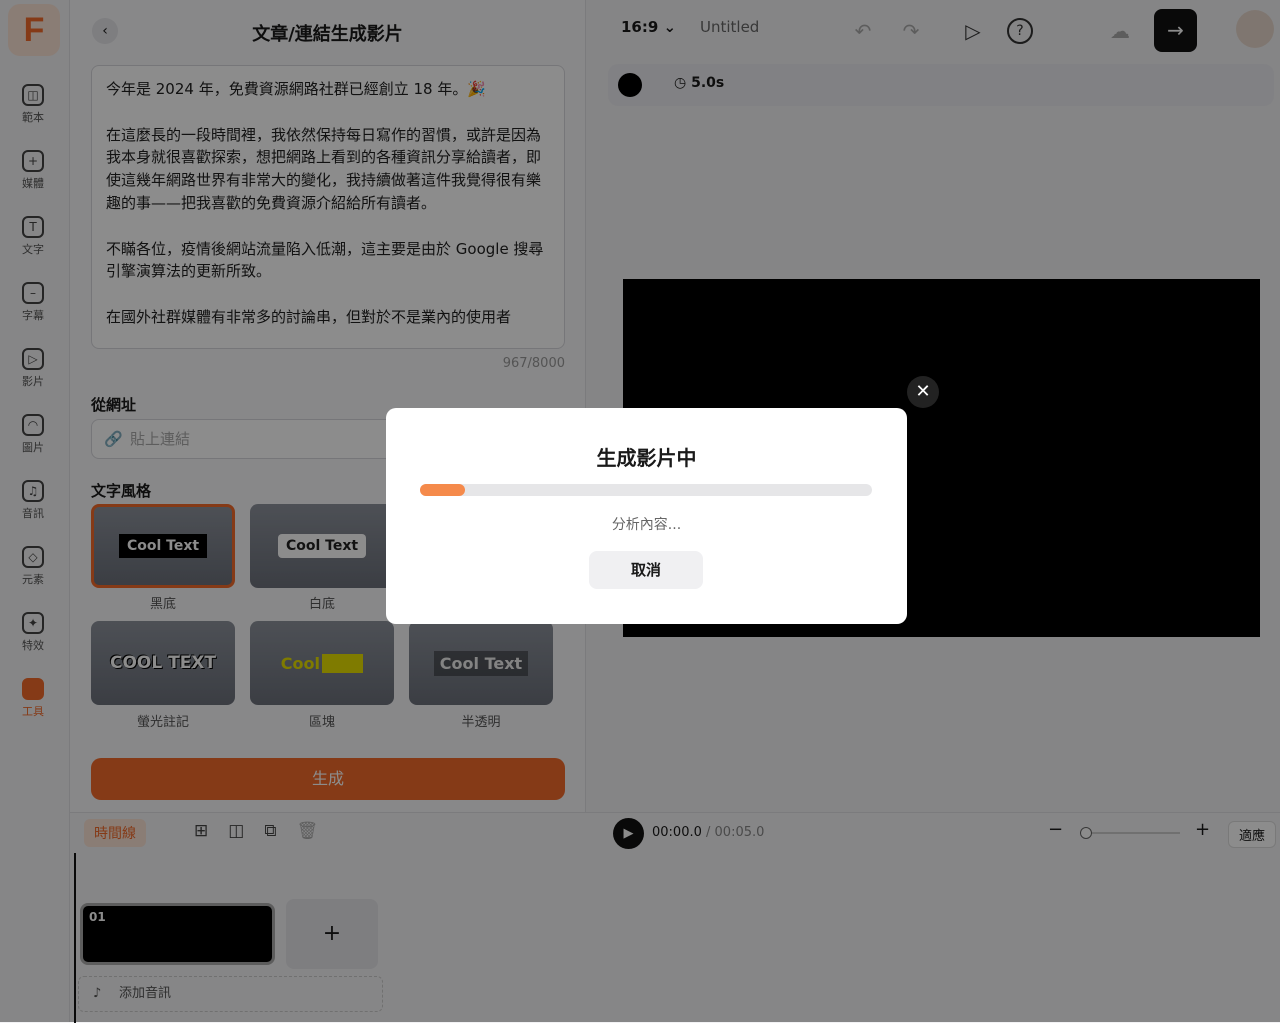 The image size is (1280, 1023). I want to click on modal-title: 生成影片中, so click(646, 458).